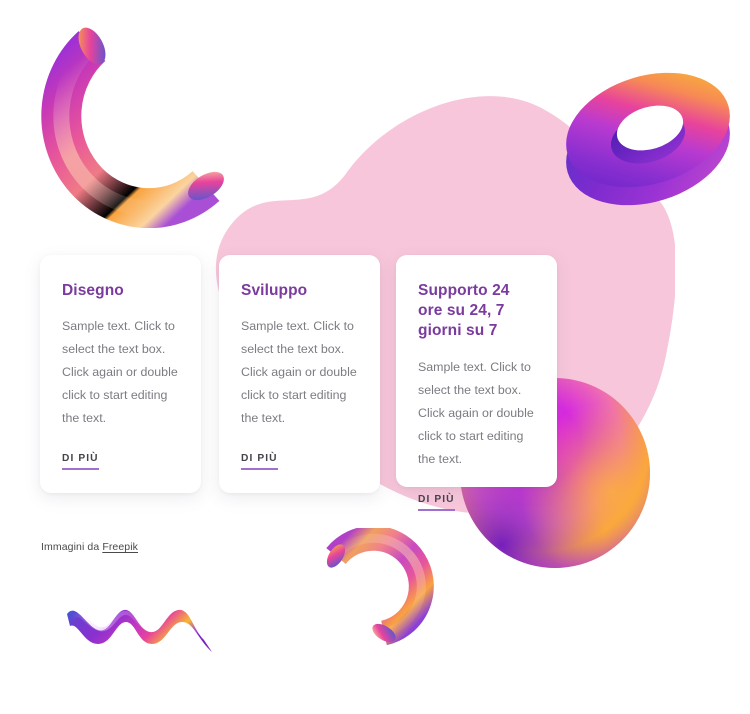 This screenshot has width=750, height=714. Describe the element at coordinates (274, 290) in the screenshot. I see `card-title: Sviluppo` at that location.